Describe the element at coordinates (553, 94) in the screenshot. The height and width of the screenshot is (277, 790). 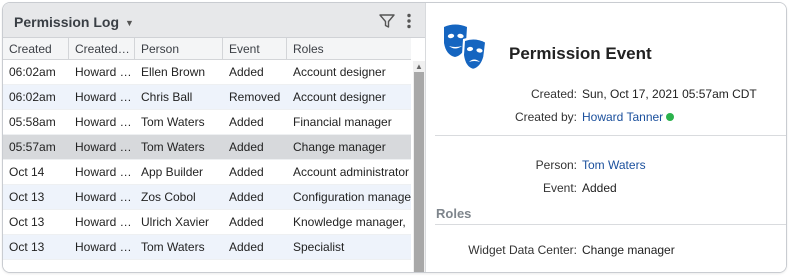
I see `created-label: Created:` at that location.